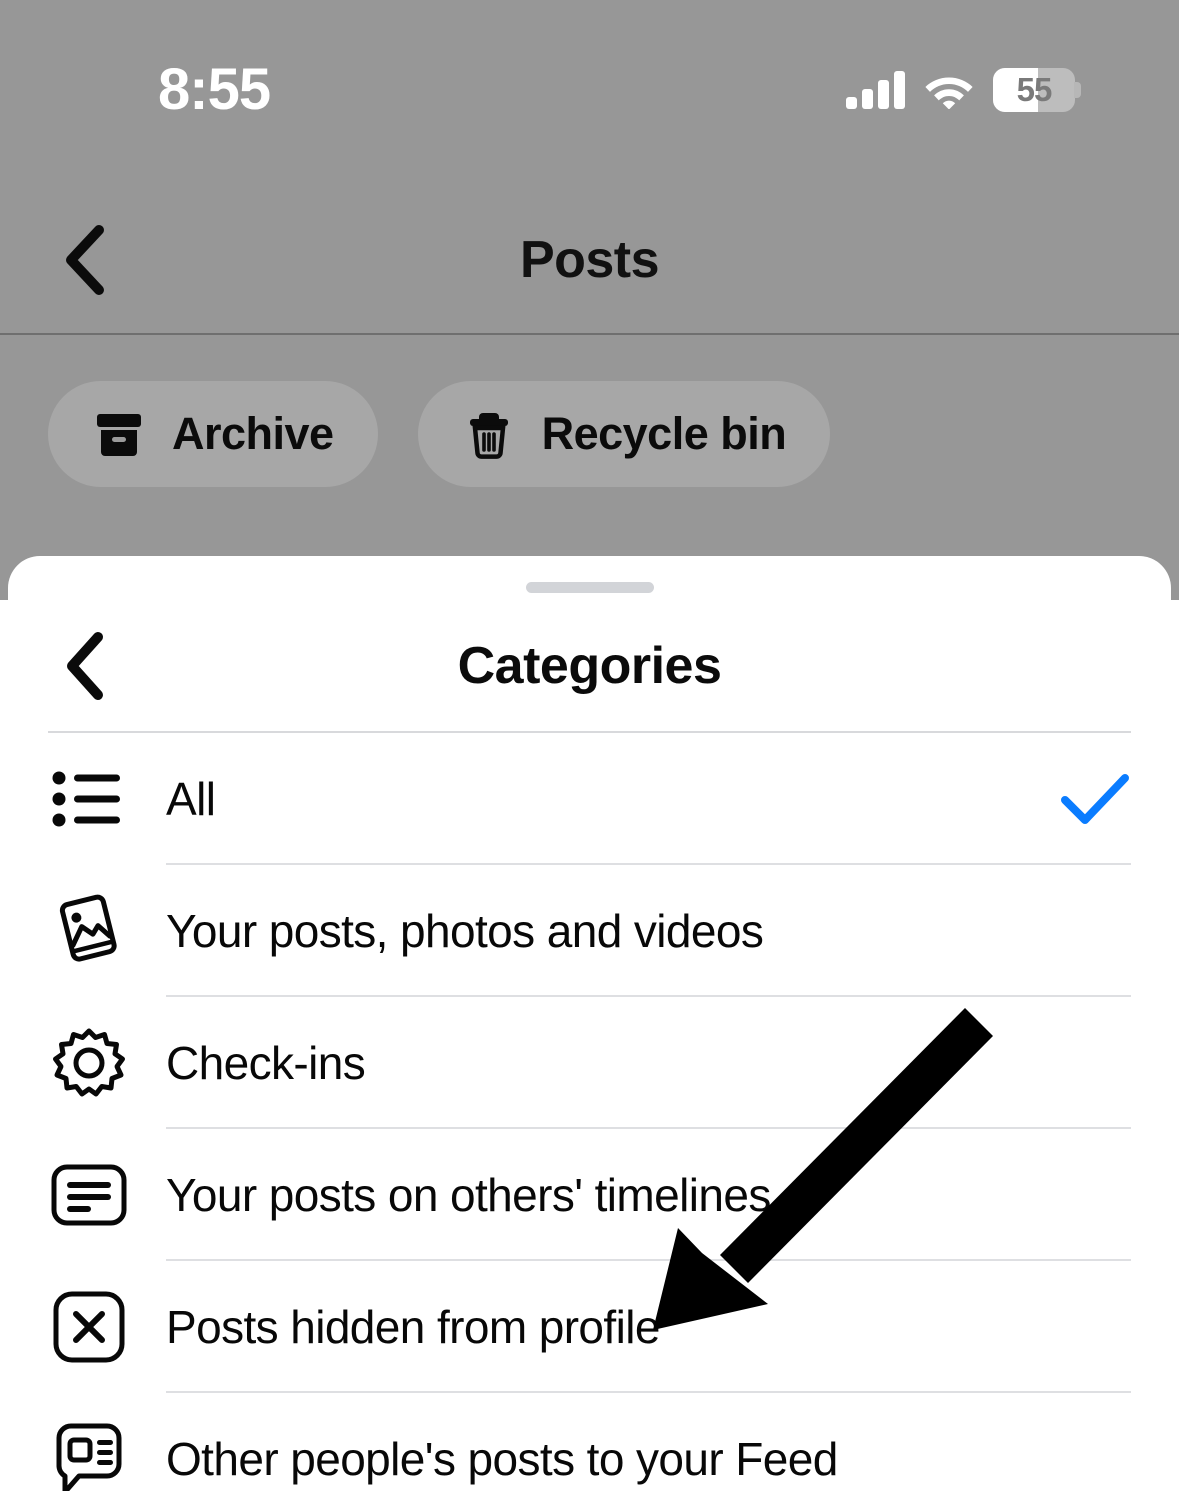 The image size is (1179, 1491). I want to click on list-item-label: Your posts, photos and videos, so click(465, 931).